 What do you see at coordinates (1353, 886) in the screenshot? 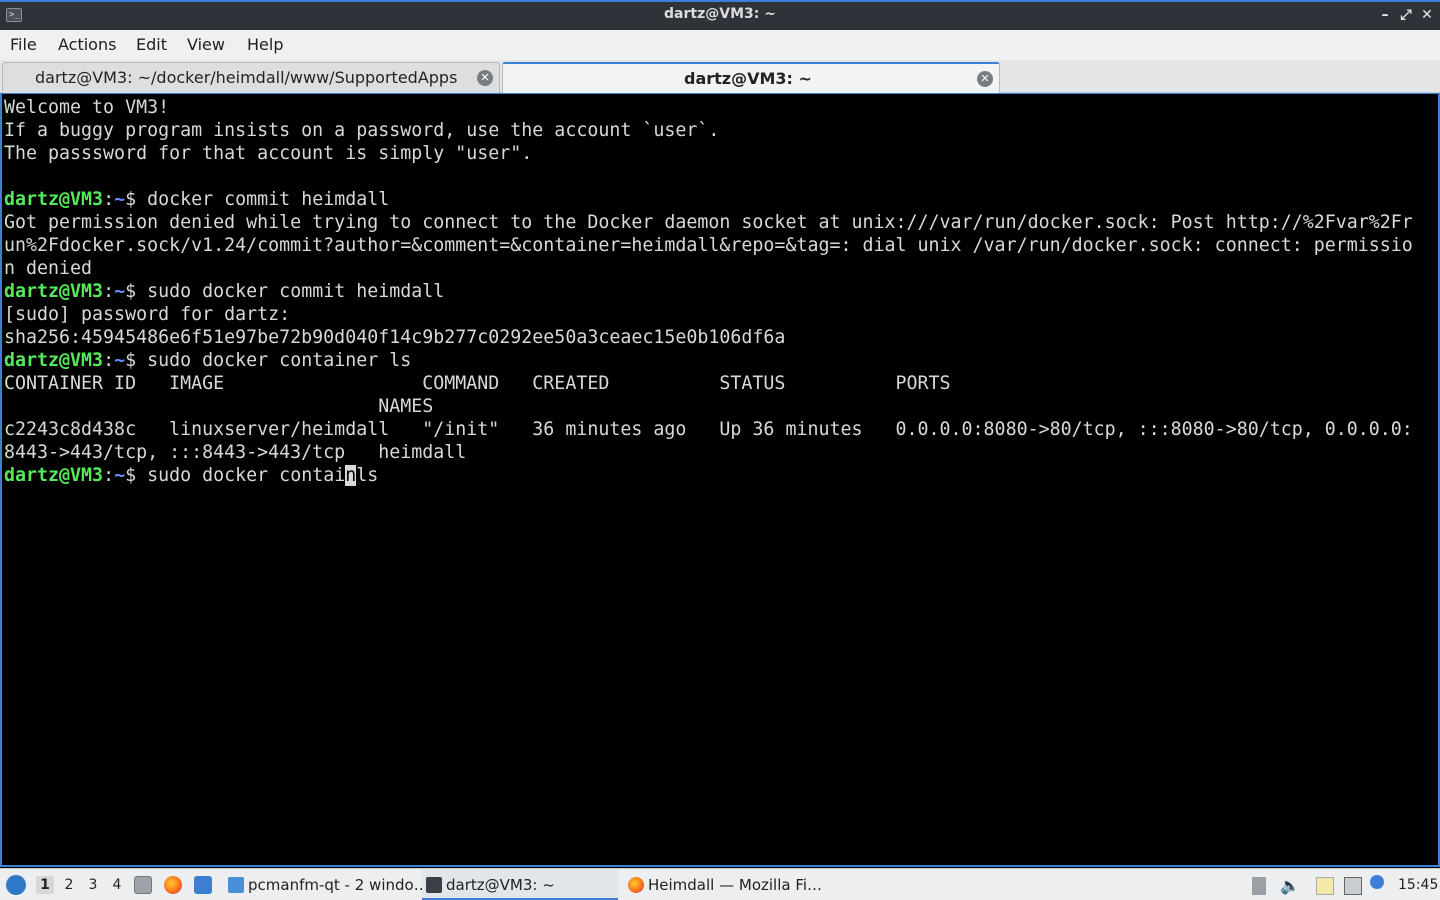
I see `network-icon` at bounding box center [1353, 886].